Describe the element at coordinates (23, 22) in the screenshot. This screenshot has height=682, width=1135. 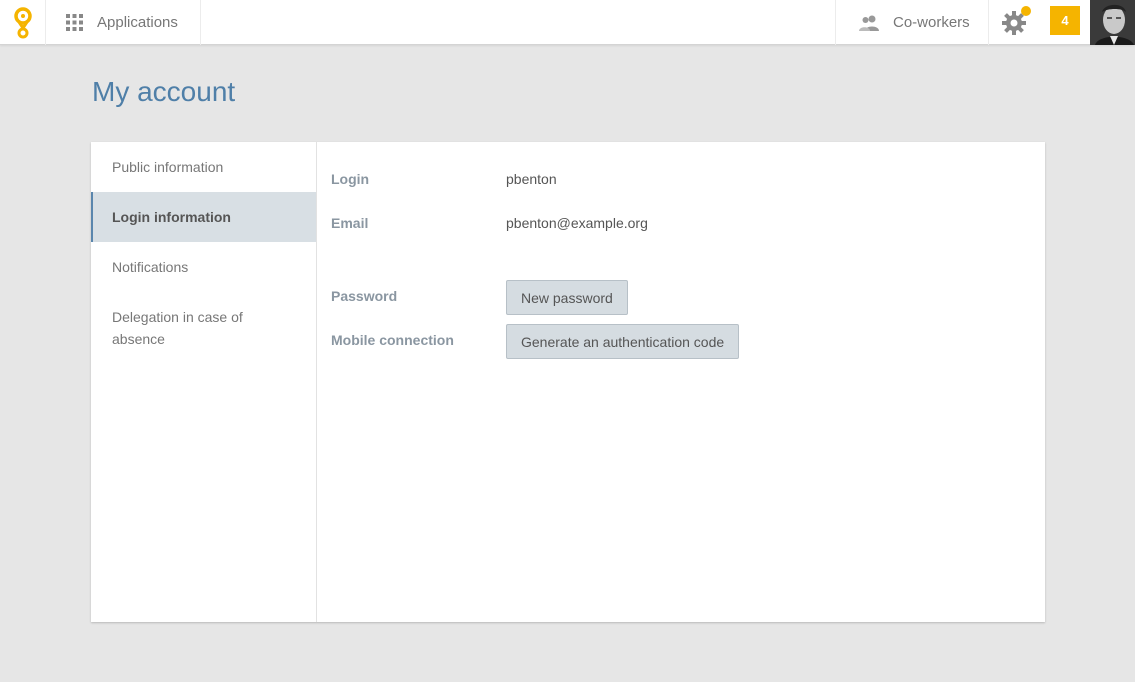
I see `logo-icon` at that location.